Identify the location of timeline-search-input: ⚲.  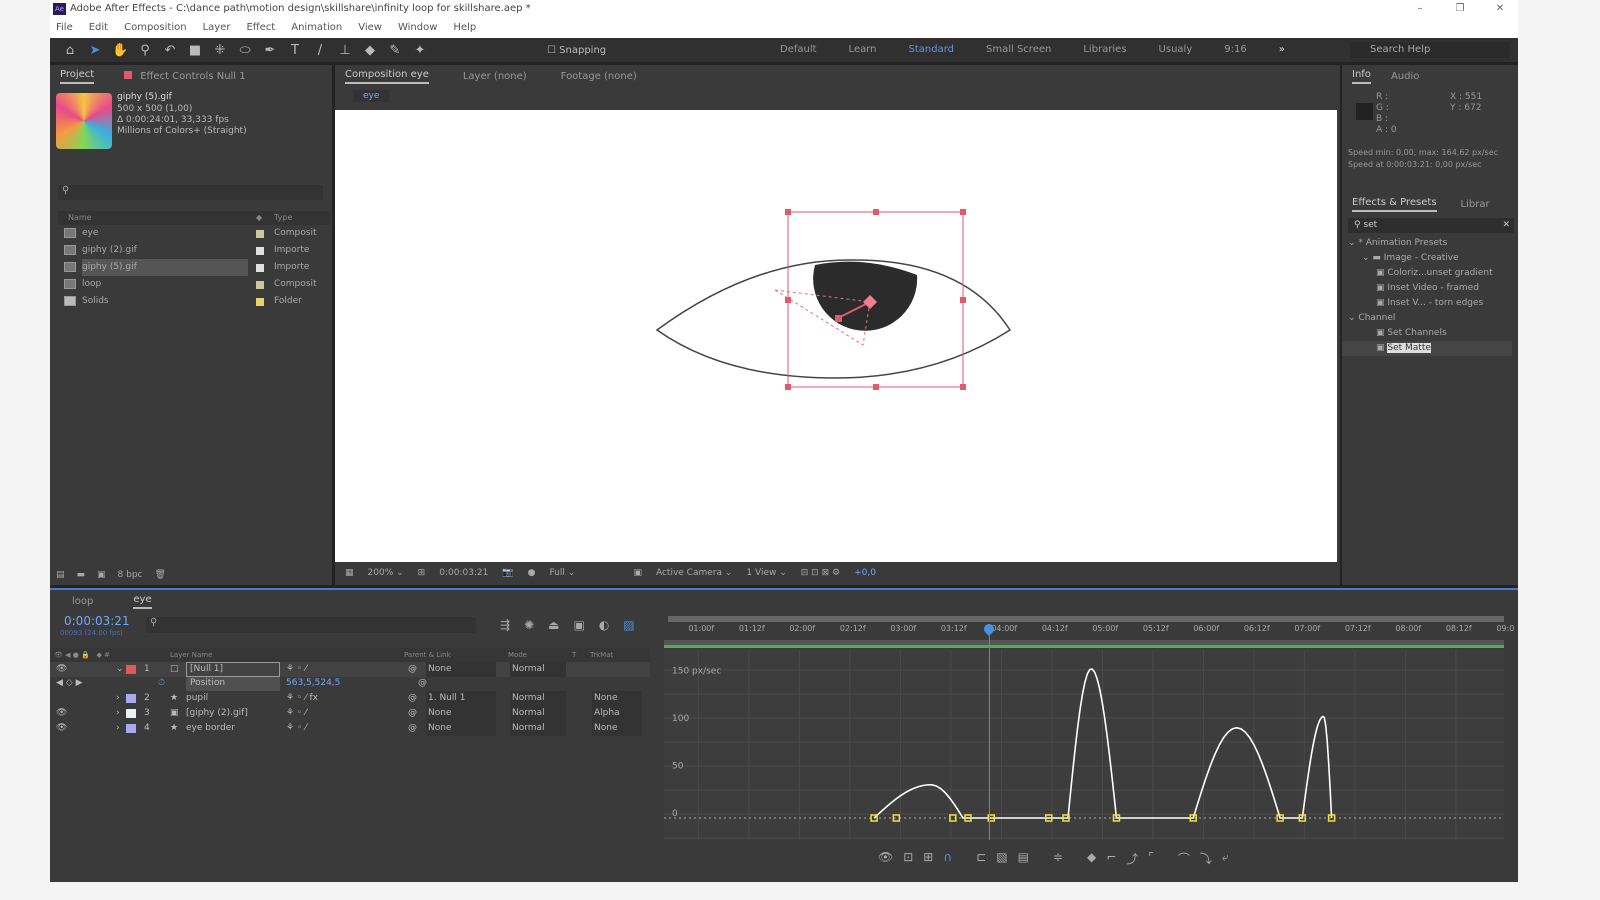
(311, 625).